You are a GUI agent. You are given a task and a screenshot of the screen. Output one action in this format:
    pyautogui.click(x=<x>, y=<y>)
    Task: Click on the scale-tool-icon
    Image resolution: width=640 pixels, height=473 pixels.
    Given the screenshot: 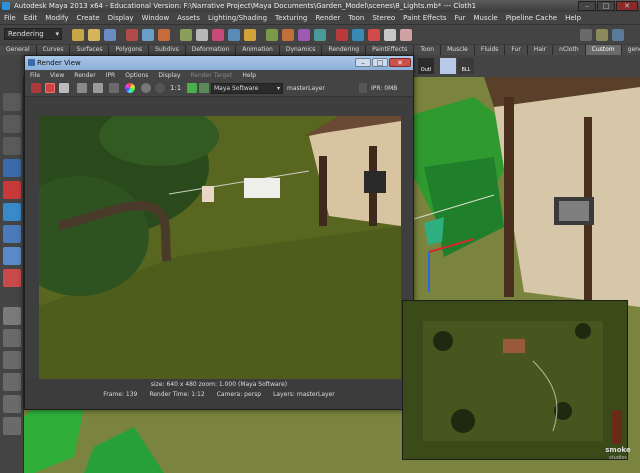 What is the action you would take?
    pyautogui.click(x=12, y=212)
    